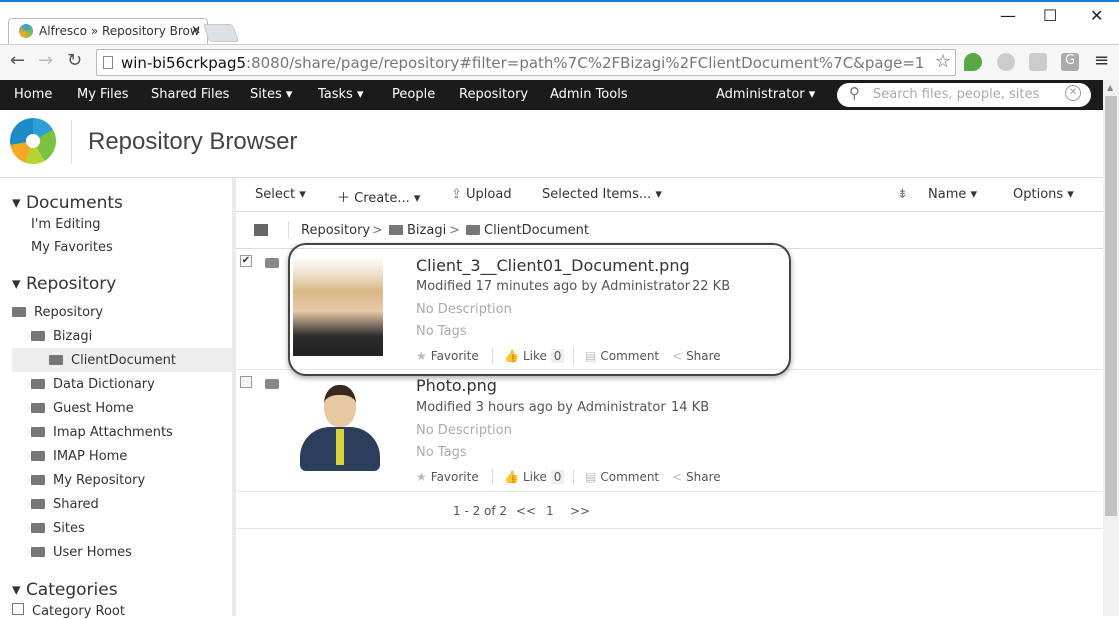 The width and height of the screenshot is (1119, 619). Describe the element at coordinates (341, 94) in the screenshot. I see `nav-tasks: Tasks ▾` at that location.